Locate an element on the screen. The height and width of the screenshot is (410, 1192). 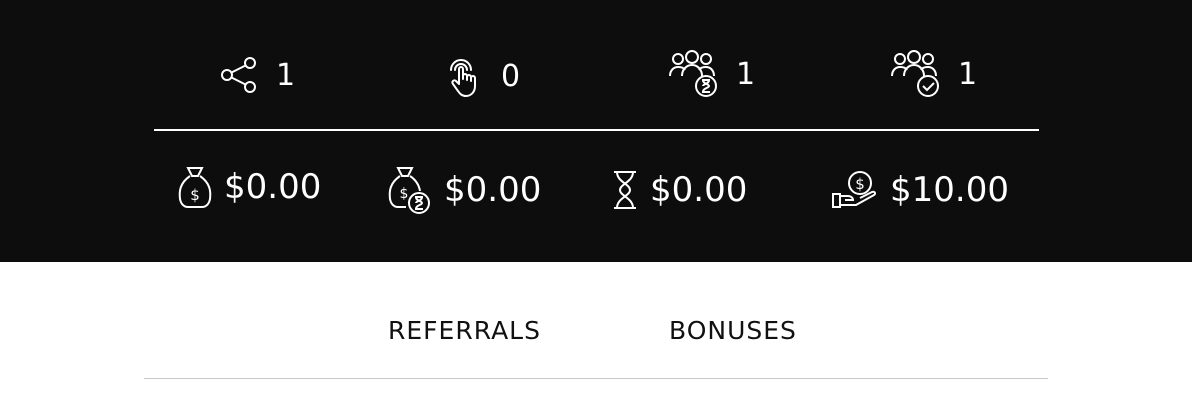
stat-referrals-pending: 1 is located at coordinates (711, 74).